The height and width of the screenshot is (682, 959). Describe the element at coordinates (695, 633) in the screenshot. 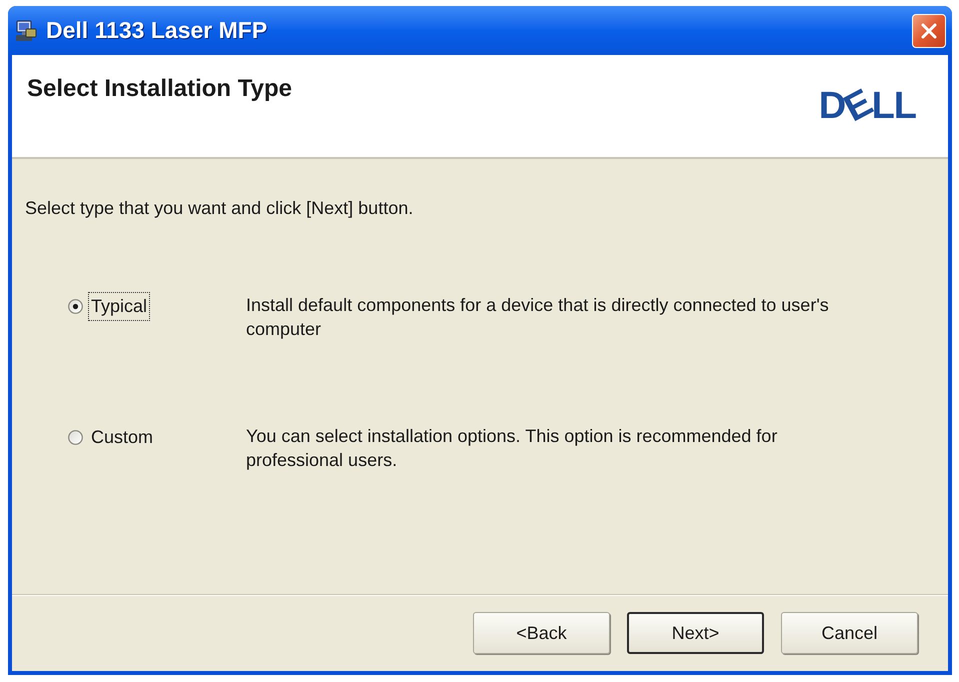

I see `dialog-button: Next>` at that location.